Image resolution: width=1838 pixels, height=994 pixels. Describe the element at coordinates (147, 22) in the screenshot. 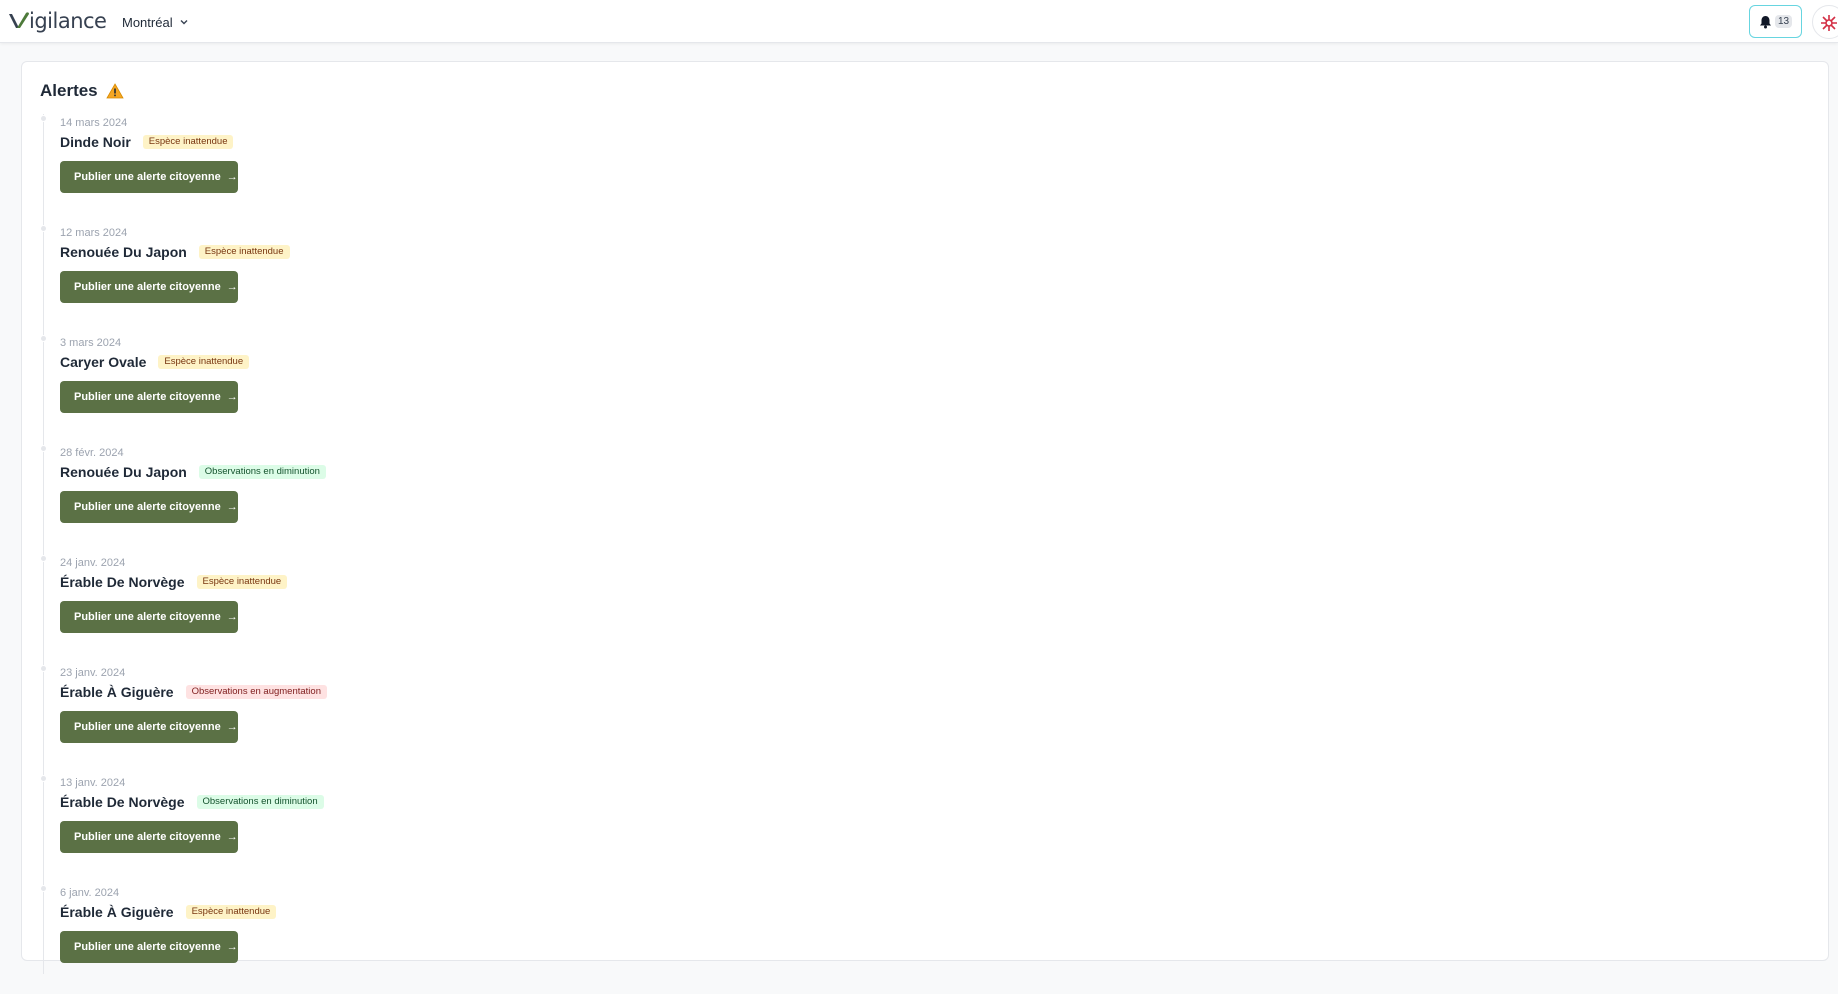

I see `city-selector-label: Montréal` at that location.